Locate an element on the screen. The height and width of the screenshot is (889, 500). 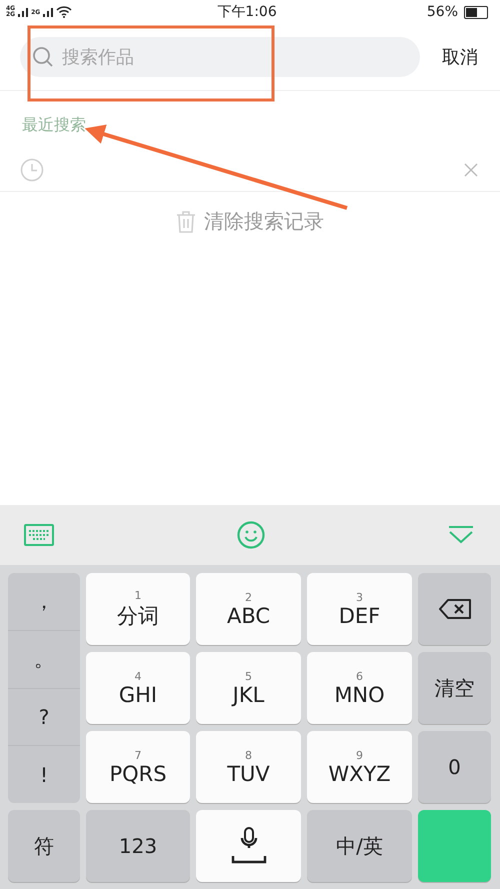
battery-icon is located at coordinates (476, 12).